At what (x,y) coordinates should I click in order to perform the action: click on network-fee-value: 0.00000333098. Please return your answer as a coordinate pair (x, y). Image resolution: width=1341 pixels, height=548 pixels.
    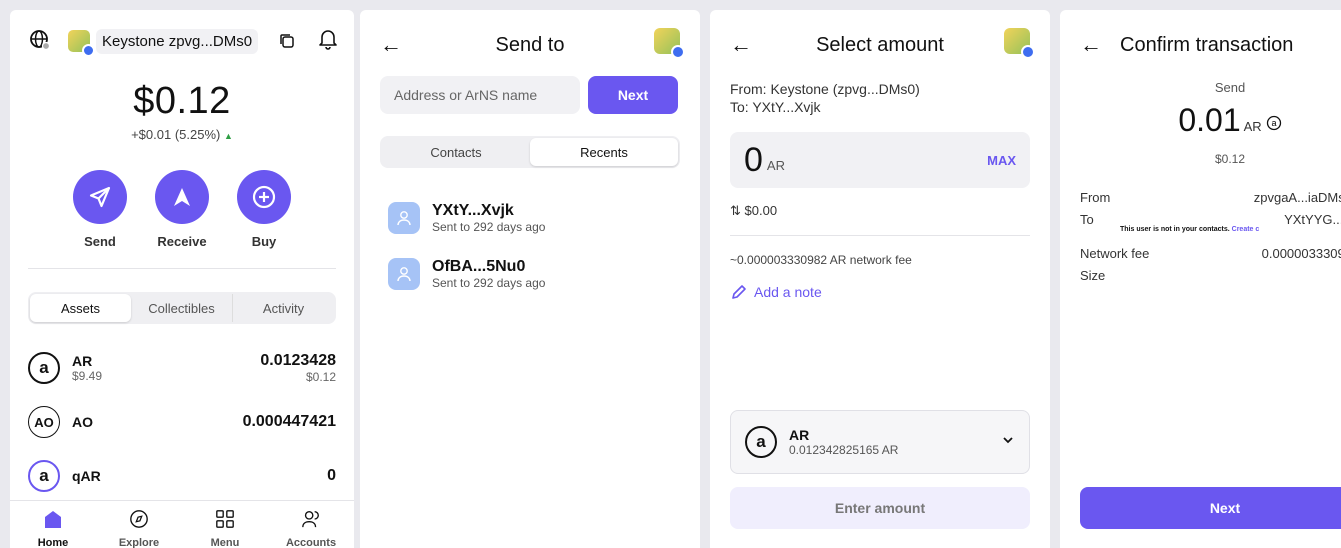
    Looking at the image, I should click on (1301, 253).